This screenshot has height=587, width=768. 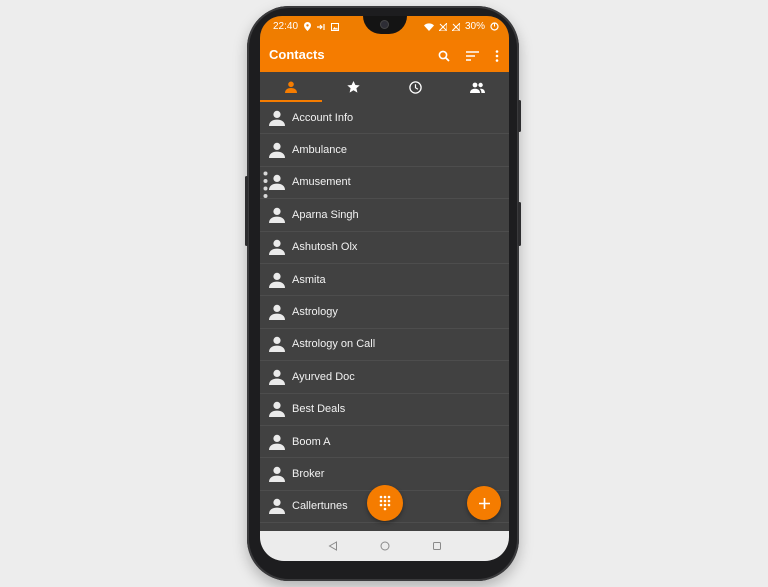 I want to click on contact-row: Astrology on Call, so click(x=384, y=345).